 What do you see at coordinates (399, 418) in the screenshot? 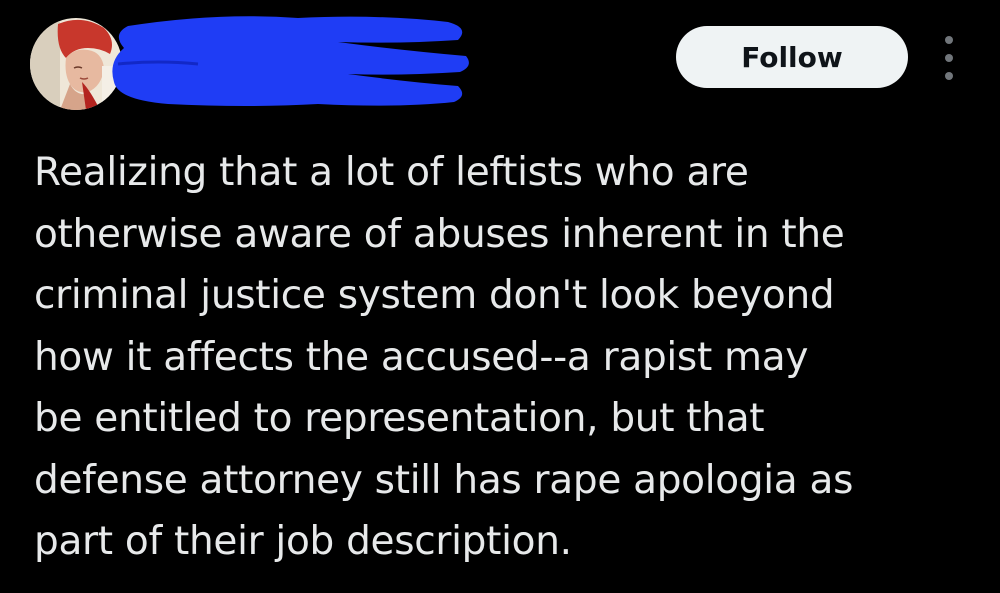
I see `tweet-text-line: be entitled to representation, but that` at bounding box center [399, 418].